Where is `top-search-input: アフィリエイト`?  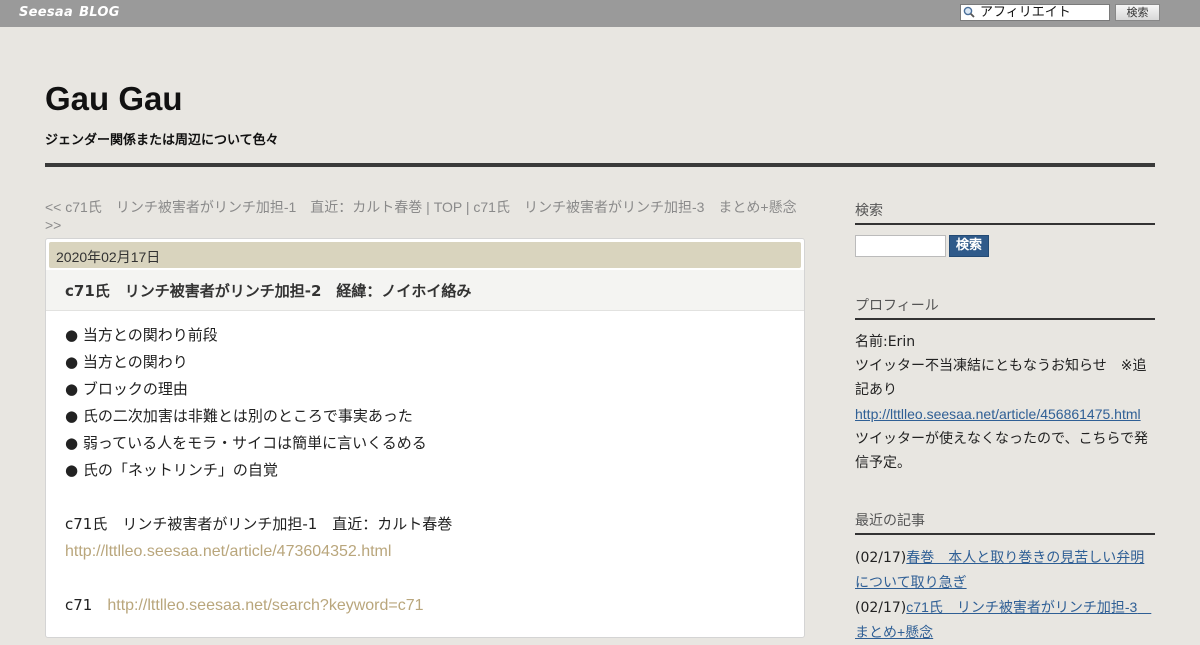
top-search-input: アフィリエイト is located at coordinates (1035, 12).